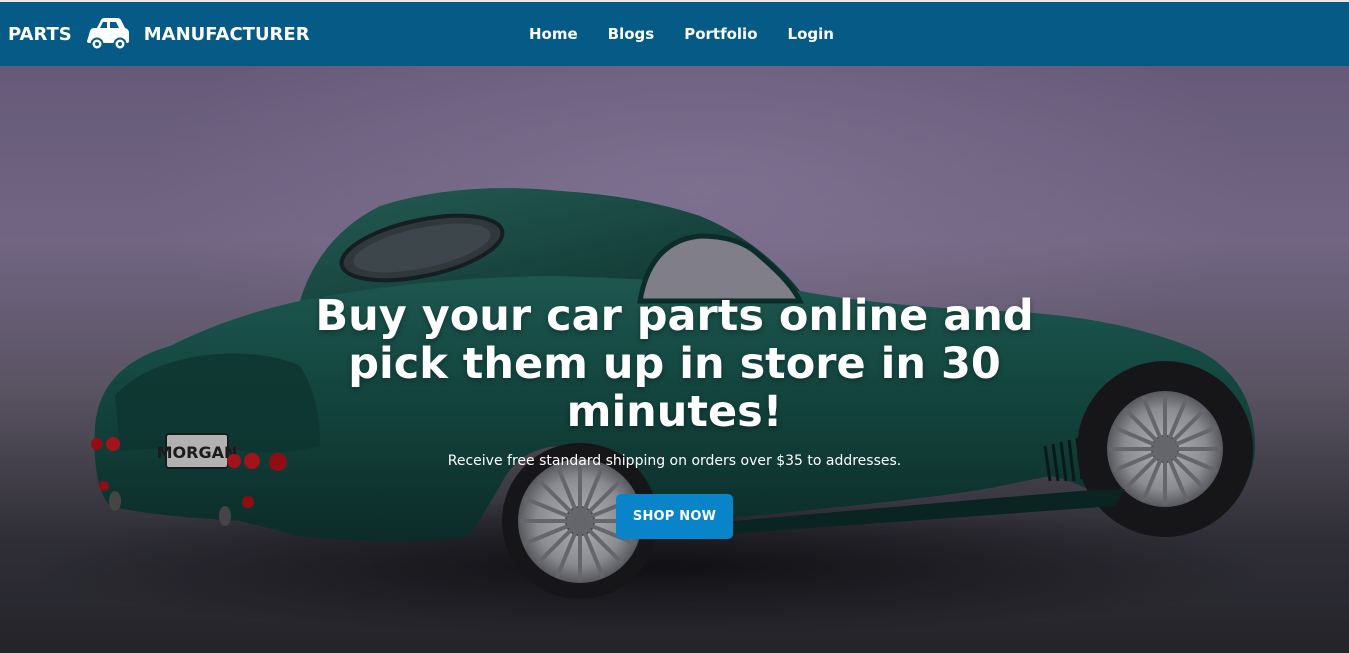 The height and width of the screenshot is (653, 1349). What do you see at coordinates (631, 34) in the screenshot?
I see `nav-blogs-link: Blogs` at bounding box center [631, 34].